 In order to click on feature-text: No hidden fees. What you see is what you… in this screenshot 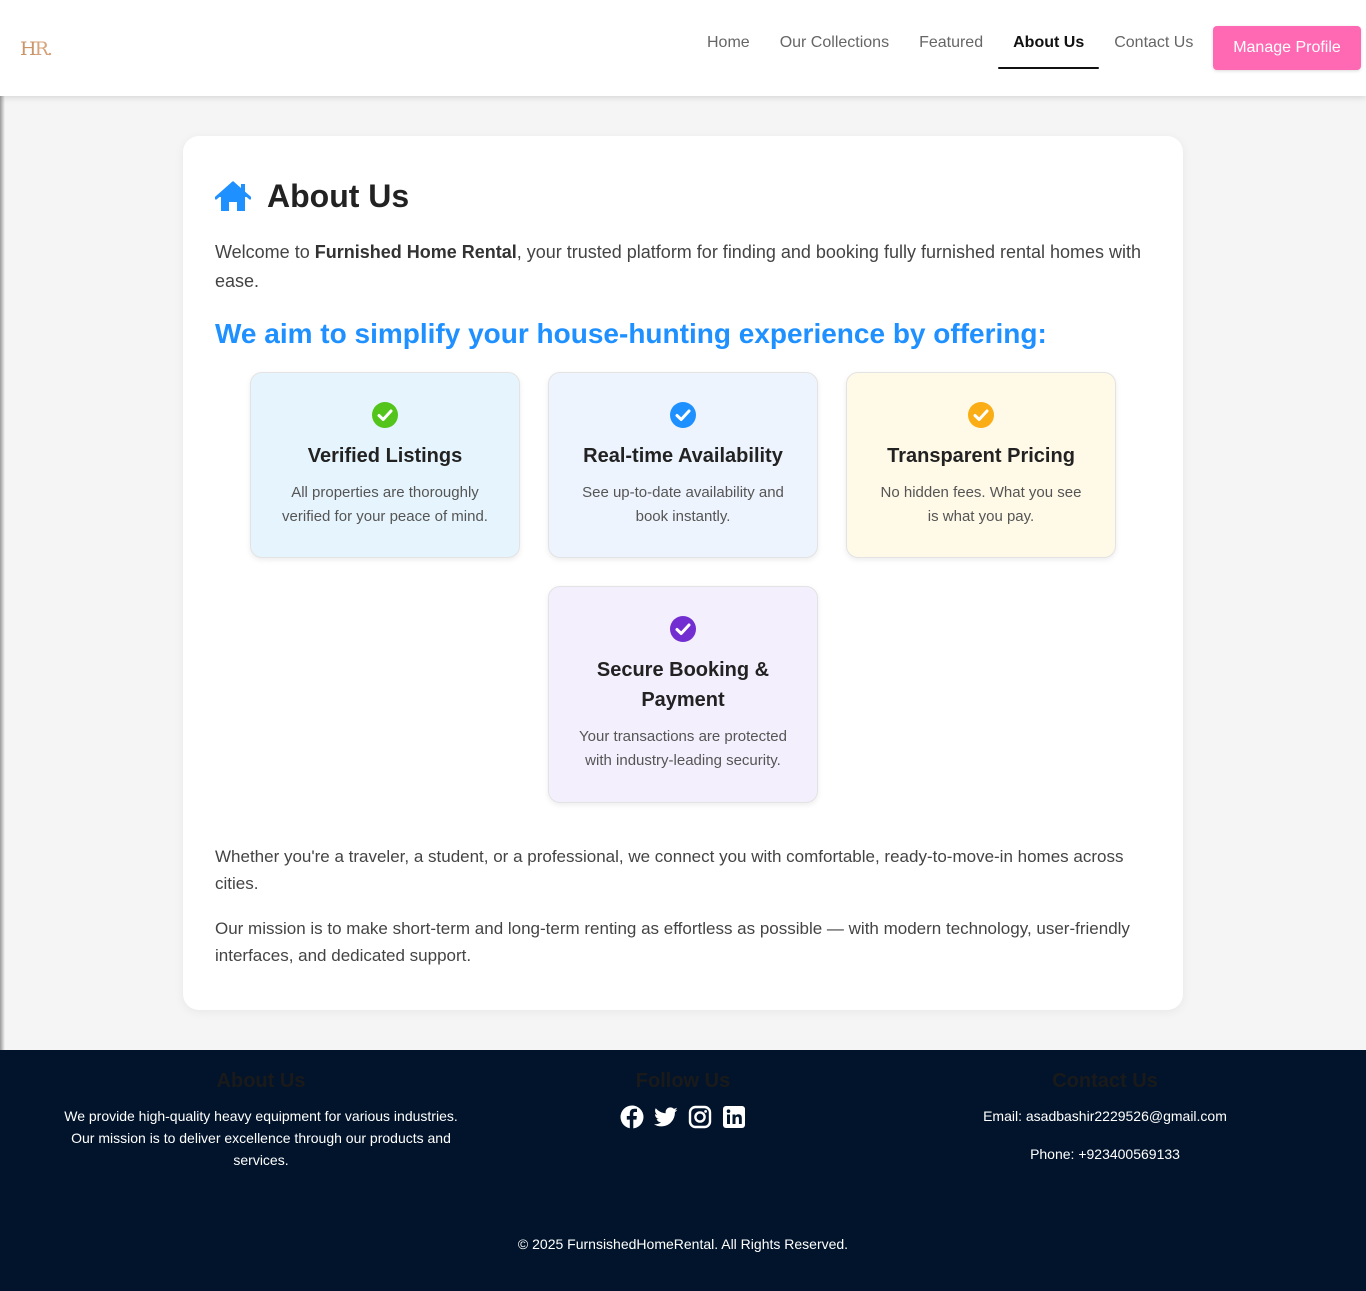, I will do `click(981, 504)`.